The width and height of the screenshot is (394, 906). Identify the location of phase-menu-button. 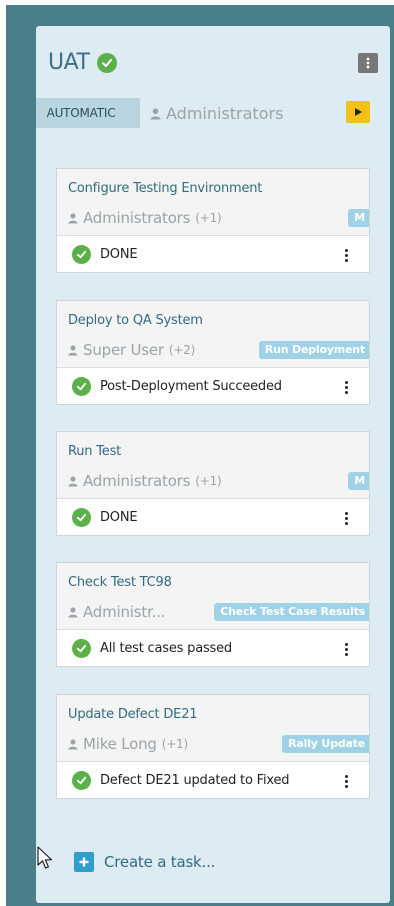
(368, 63).